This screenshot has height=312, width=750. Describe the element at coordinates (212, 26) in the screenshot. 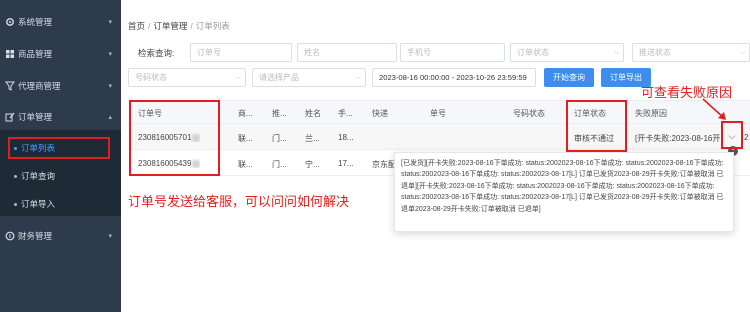

I see `breadcrumb-current: 订单列表` at that location.